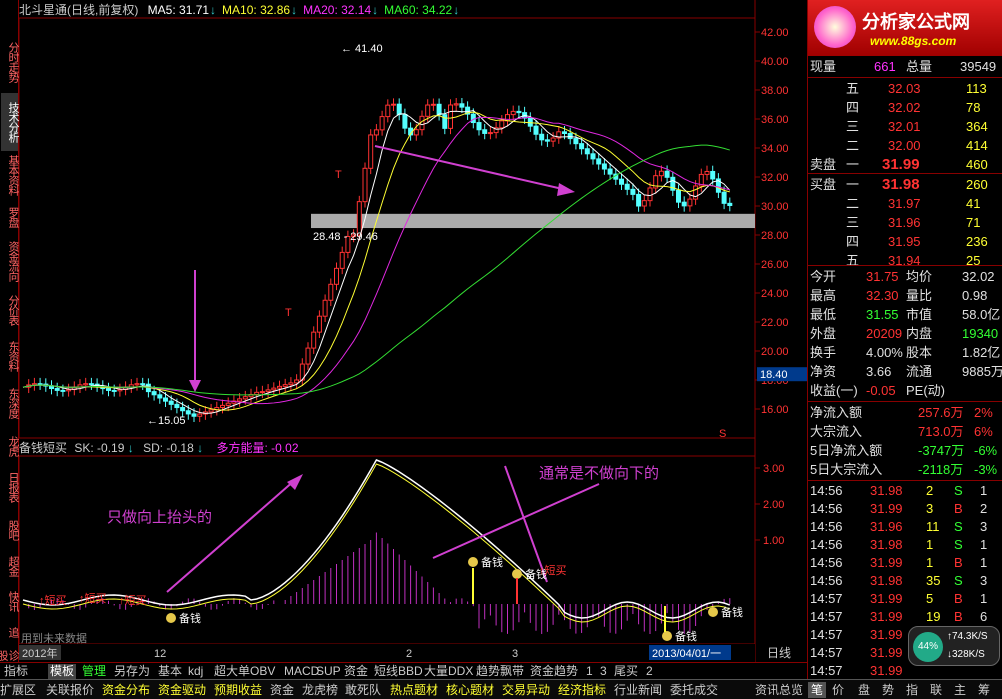  What do you see at coordinates (626, 671) in the screenshot?
I see `indicator-tab-17: 尾买` at bounding box center [626, 671].